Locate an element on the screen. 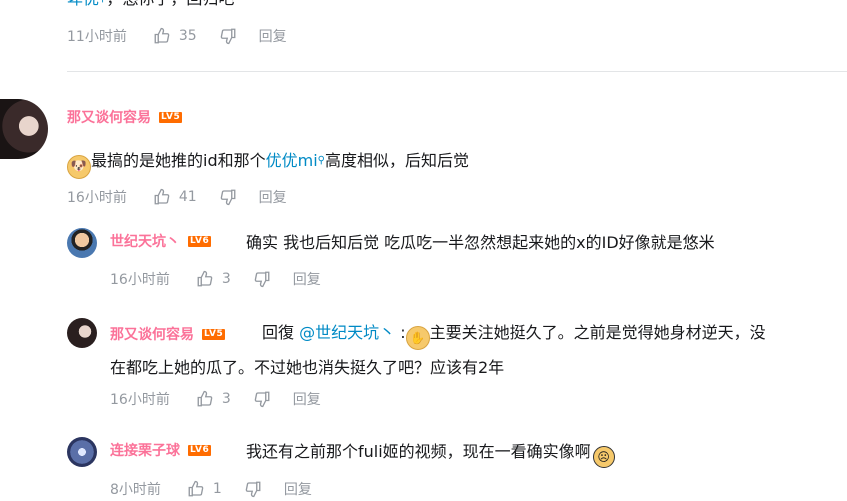  search-icon: ⚲ is located at coordinates (321, 160).